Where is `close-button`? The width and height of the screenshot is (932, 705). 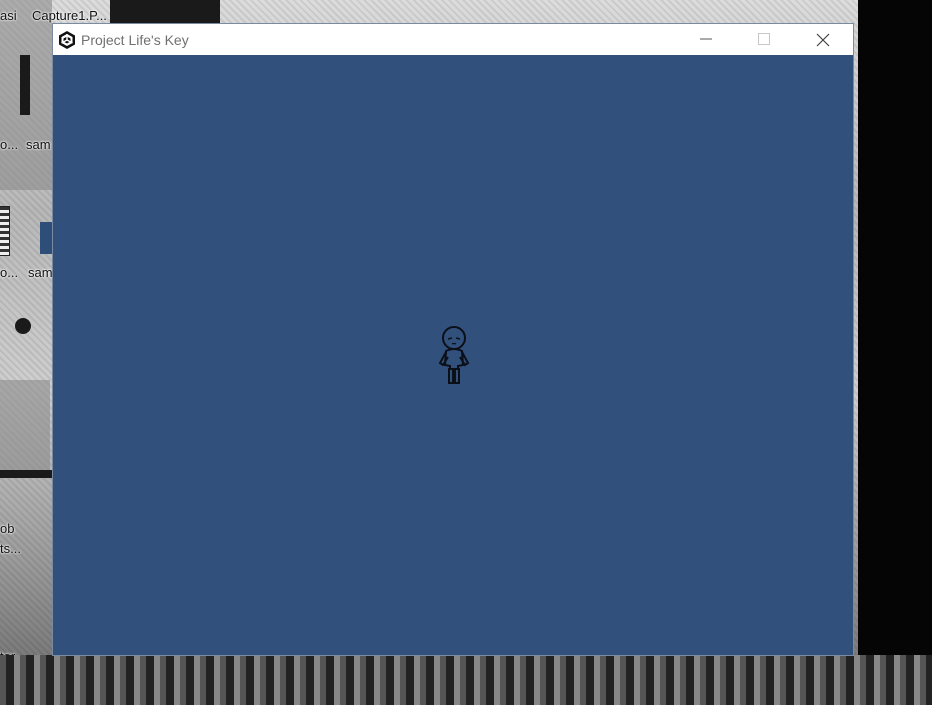
close-button is located at coordinates (822, 39).